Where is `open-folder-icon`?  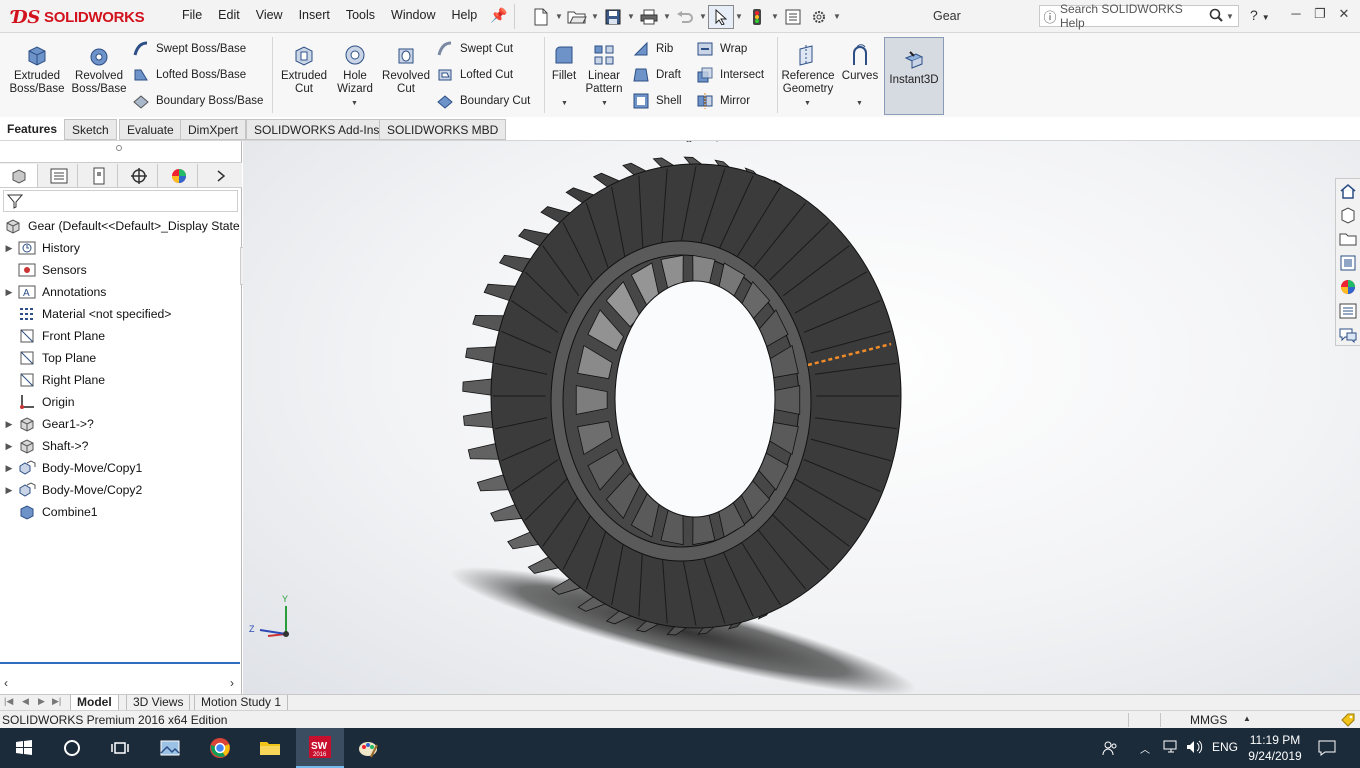
open-folder-icon is located at coordinates (577, 17).